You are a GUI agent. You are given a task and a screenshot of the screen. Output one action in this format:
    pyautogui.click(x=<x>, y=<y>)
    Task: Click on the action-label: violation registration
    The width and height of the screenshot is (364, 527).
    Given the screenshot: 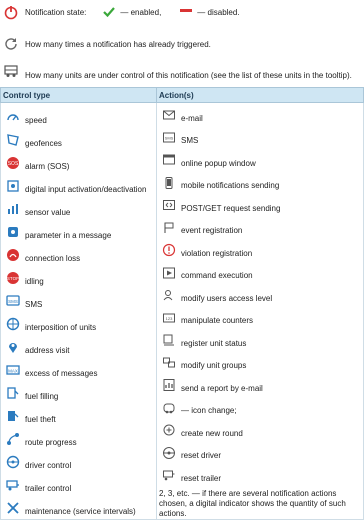 What is the action you would take?
    pyautogui.click(x=217, y=253)
    